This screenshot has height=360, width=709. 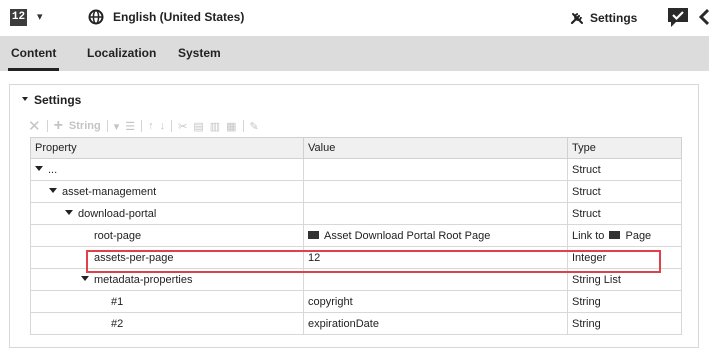 What do you see at coordinates (143, 279) in the screenshot?
I see `property-label: metadata-properties` at bounding box center [143, 279].